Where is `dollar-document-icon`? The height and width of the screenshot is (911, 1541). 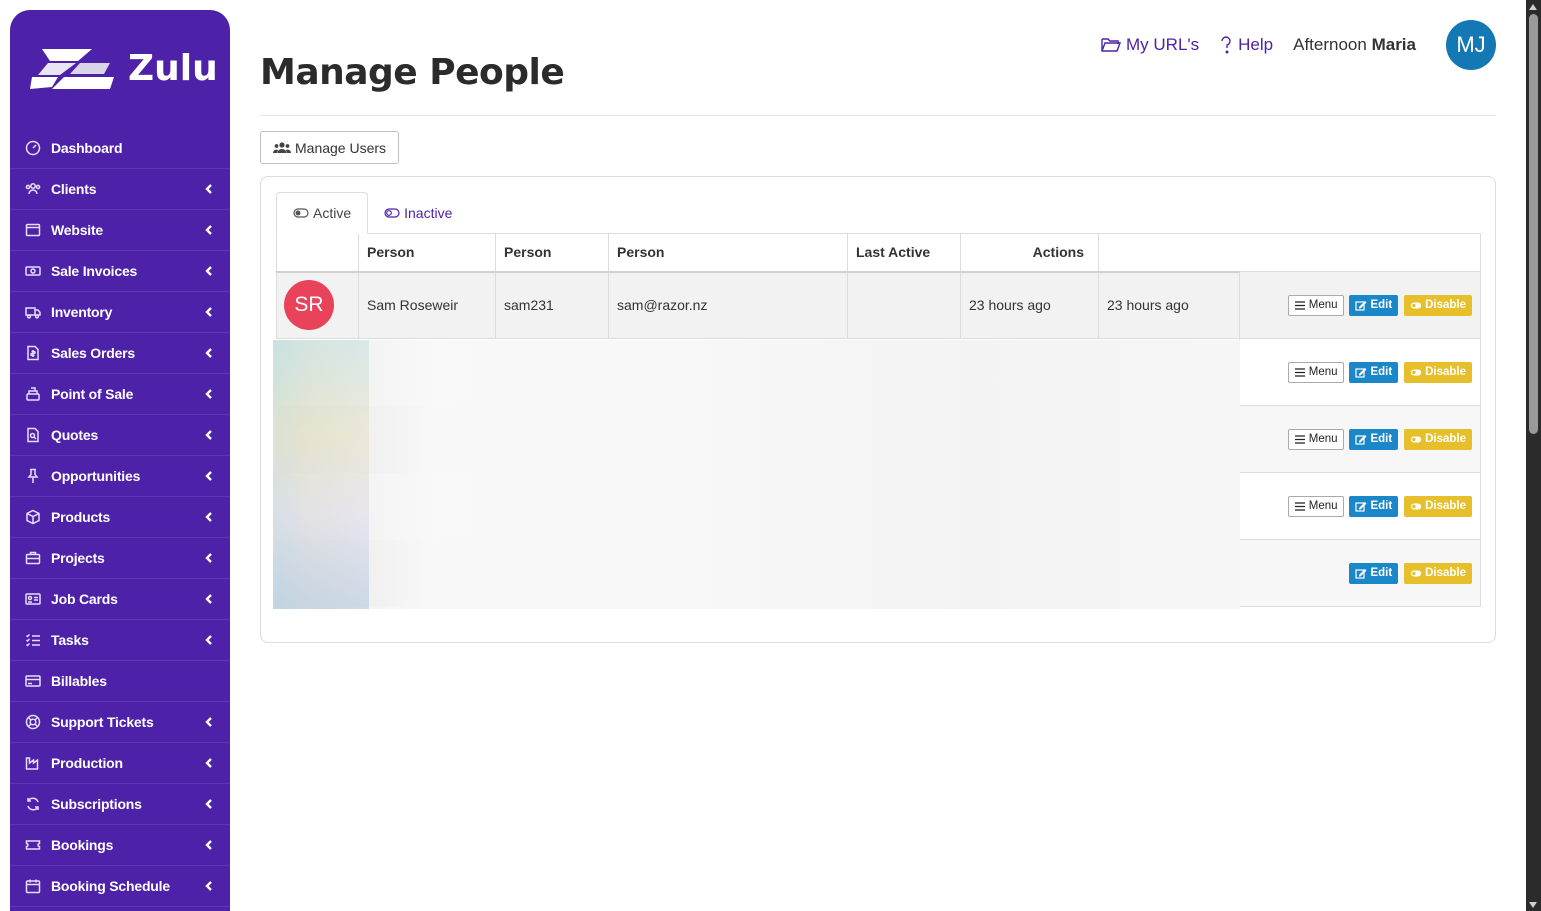
dollar-document-icon is located at coordinates (33, 353).